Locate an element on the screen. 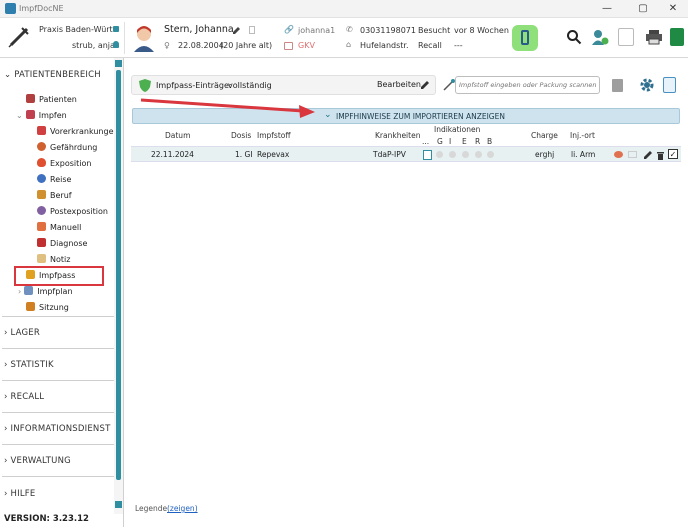 Image resolution: width=688 pixels, height=527 pixels. practice-name: Praxis Baden-Würt.. is located at coordinates (78, 29).